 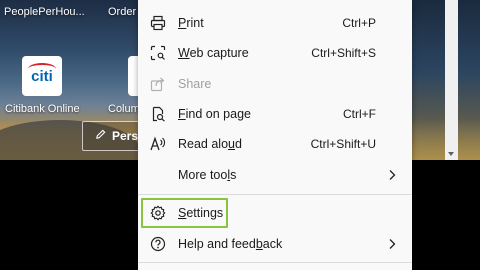 What do you see at coordinates (451, 154) in the screenshot?
I see `scroll-down-arrow-icon` at bounding box center [451, 154].